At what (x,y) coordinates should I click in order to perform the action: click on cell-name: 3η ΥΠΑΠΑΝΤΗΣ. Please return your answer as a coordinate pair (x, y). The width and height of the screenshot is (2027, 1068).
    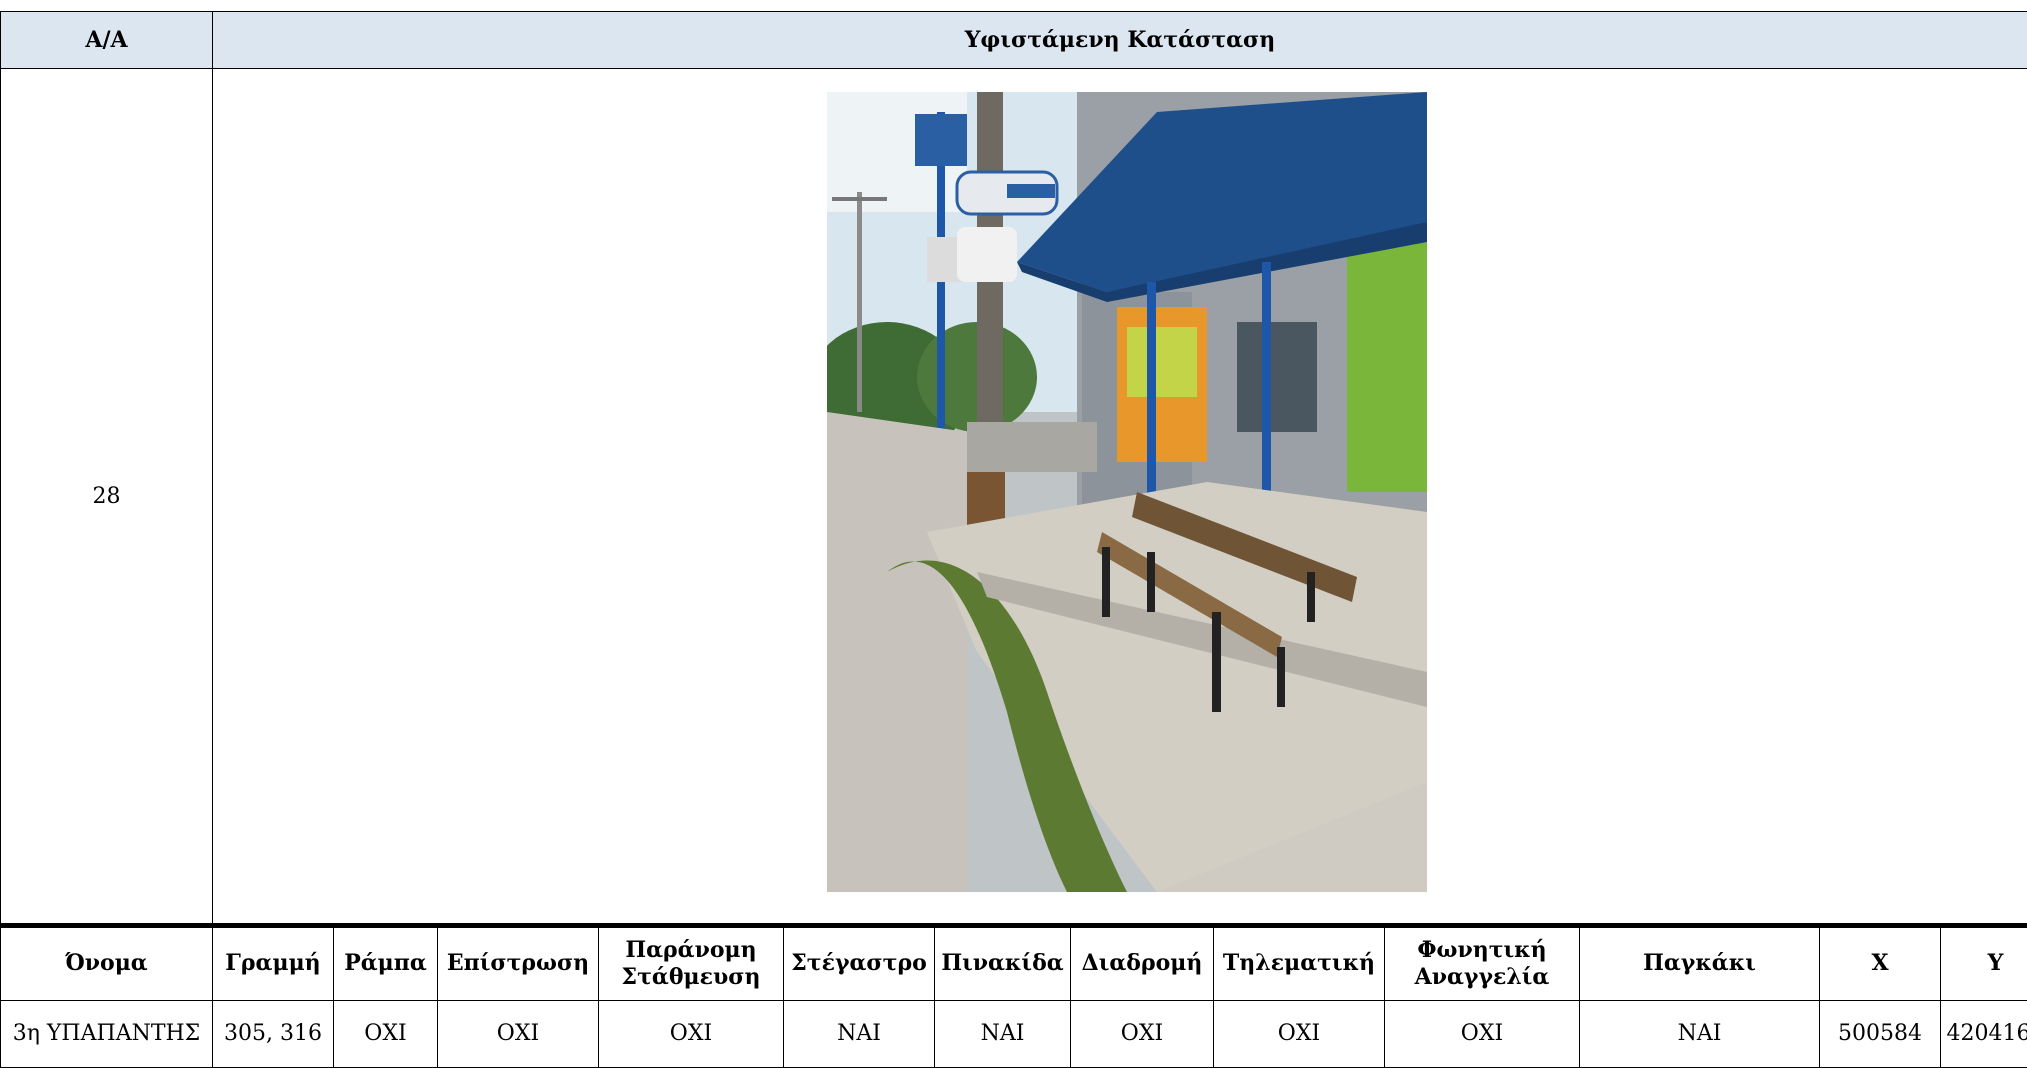
    Looking at the image, I should click on (107, 1034).